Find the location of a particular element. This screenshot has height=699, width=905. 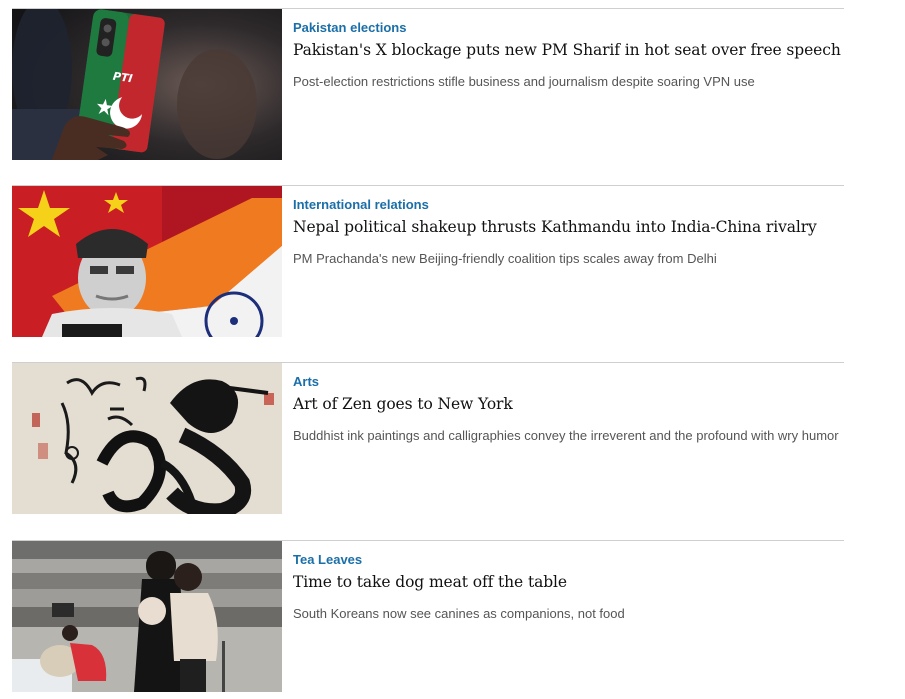

politician-flags-illustration is located at coordinates (147, 261).